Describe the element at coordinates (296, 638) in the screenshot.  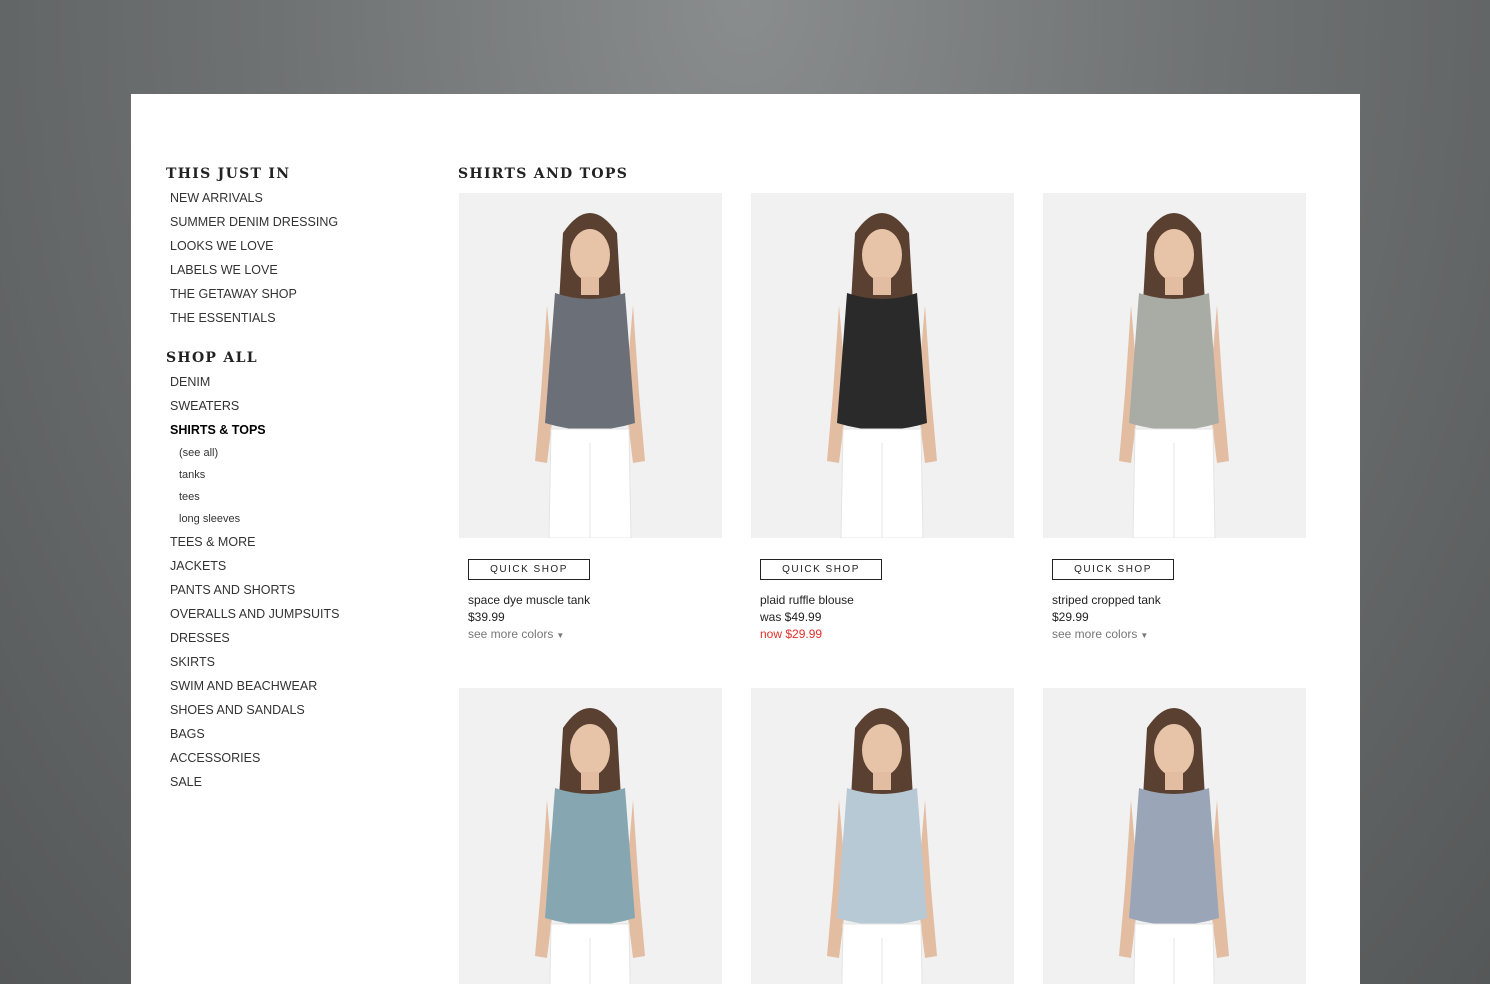
I see `sidebar-item-dresses: DRESSES` at that location.